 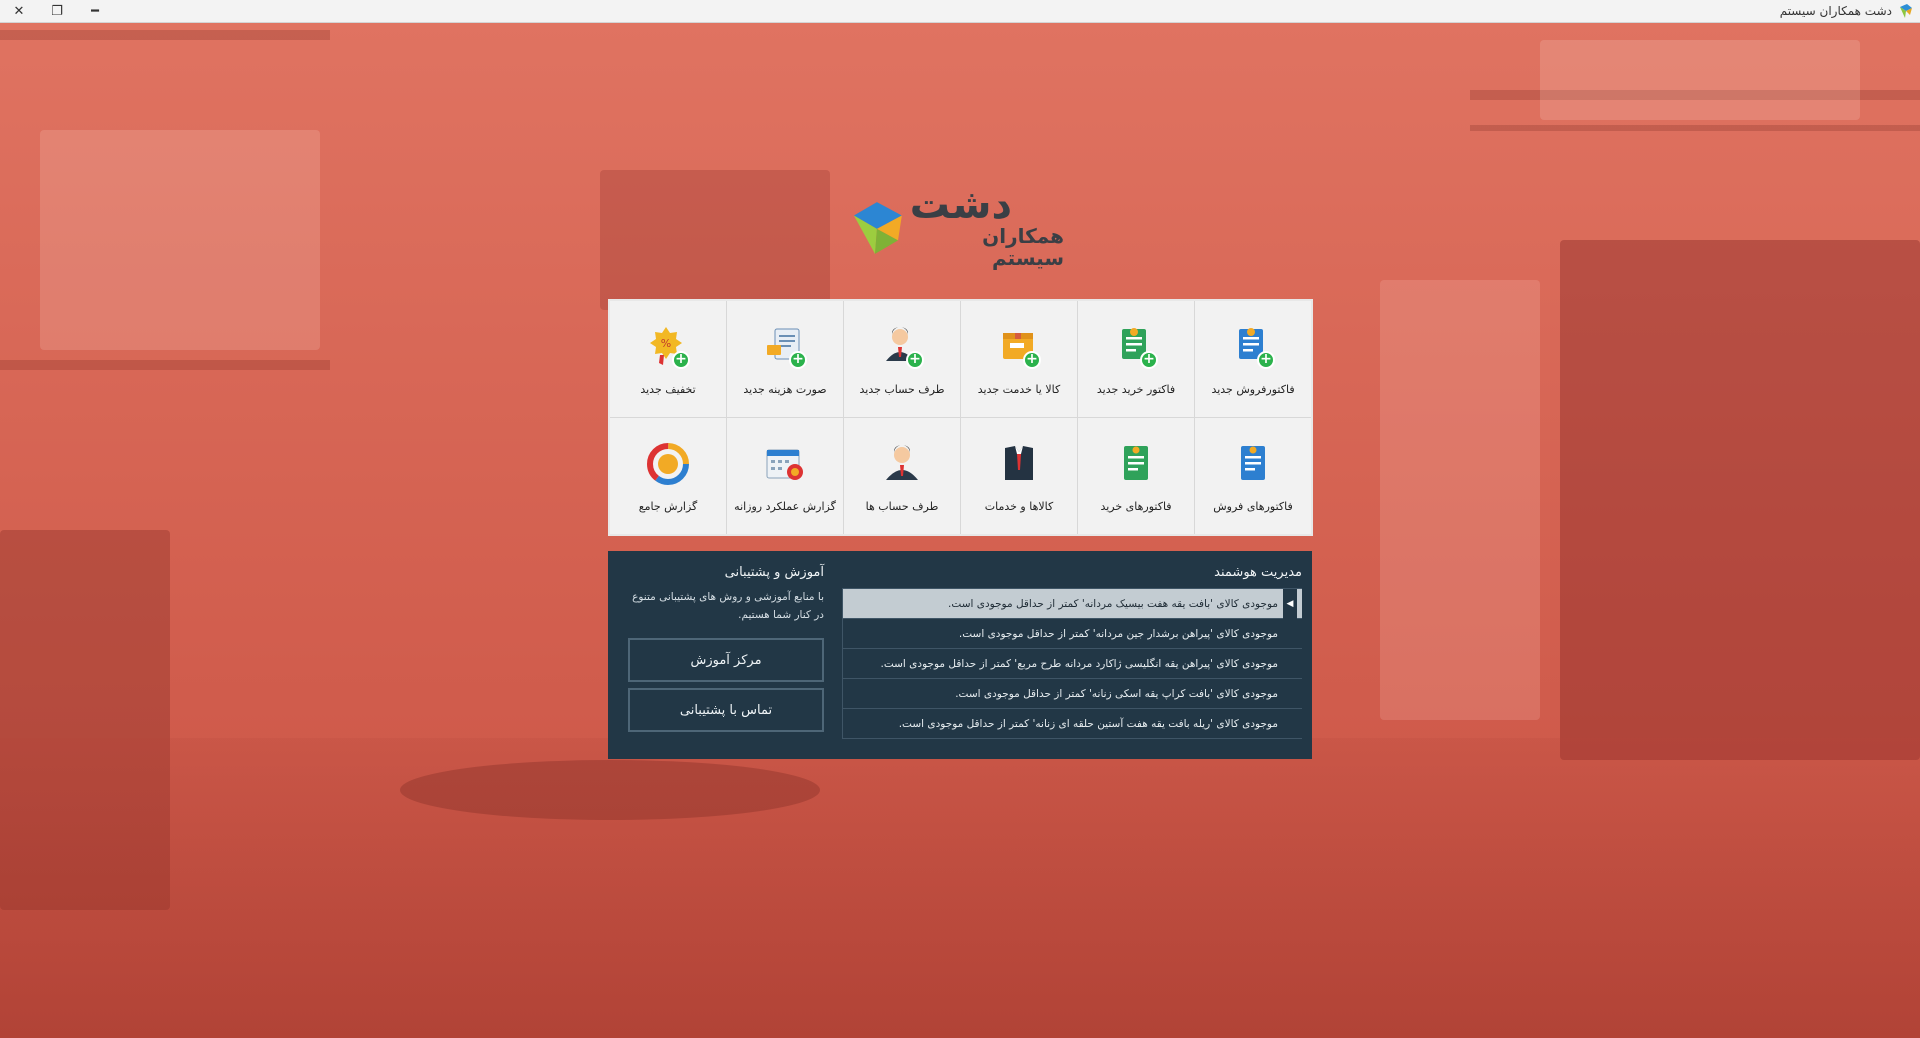 I want to click on smart-management-title: مدیریت هوشمند, so click(x=1258, y=572).